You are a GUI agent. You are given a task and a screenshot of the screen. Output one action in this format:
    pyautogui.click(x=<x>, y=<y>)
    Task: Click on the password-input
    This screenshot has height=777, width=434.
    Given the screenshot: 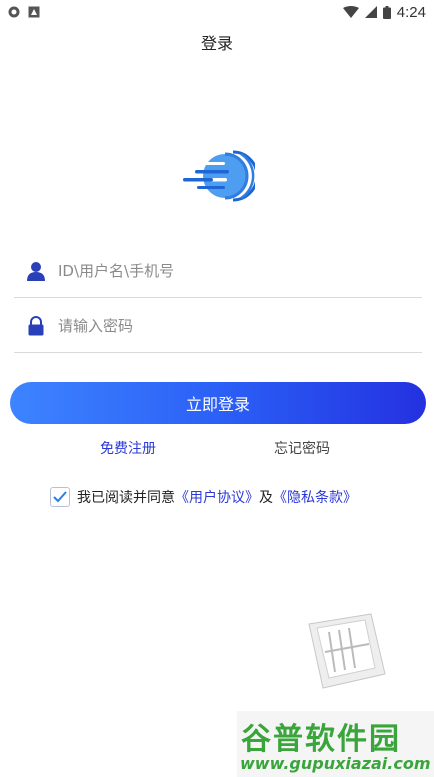 What is the action you would take?
    pyautogui.click(x=228, y=325)
    